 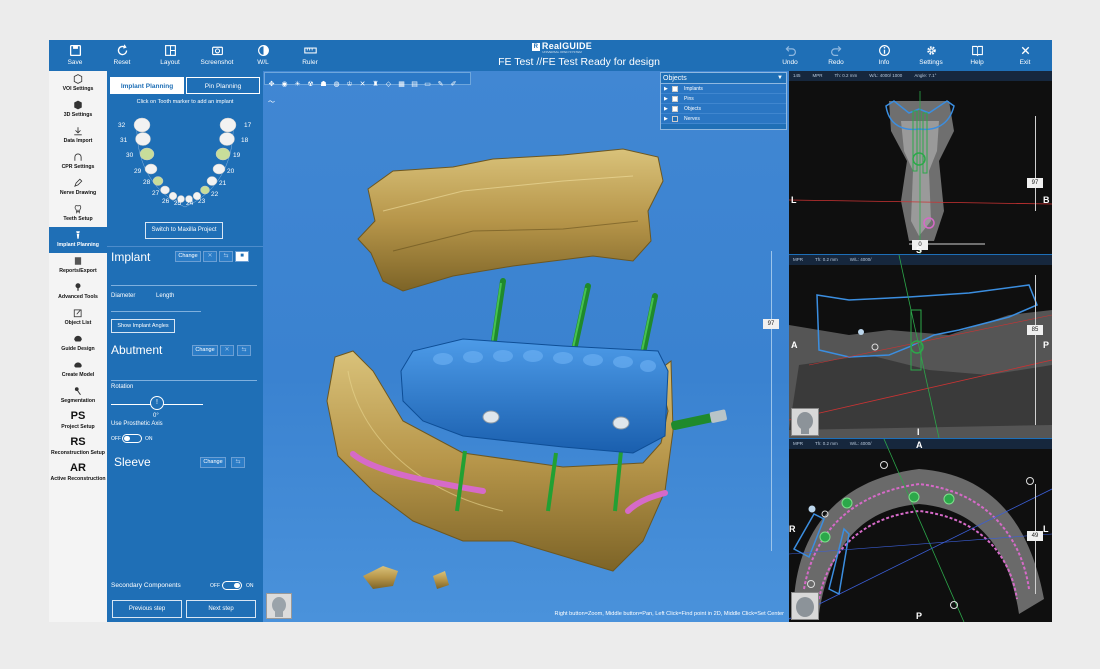 I want to click on tab-pin-planning: Pin Planning, so click(x=223, y=85).